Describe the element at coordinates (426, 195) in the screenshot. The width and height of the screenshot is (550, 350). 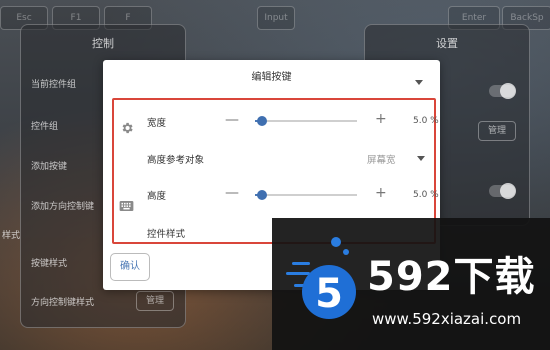
I see `height-value: 5.0 %` at that location.